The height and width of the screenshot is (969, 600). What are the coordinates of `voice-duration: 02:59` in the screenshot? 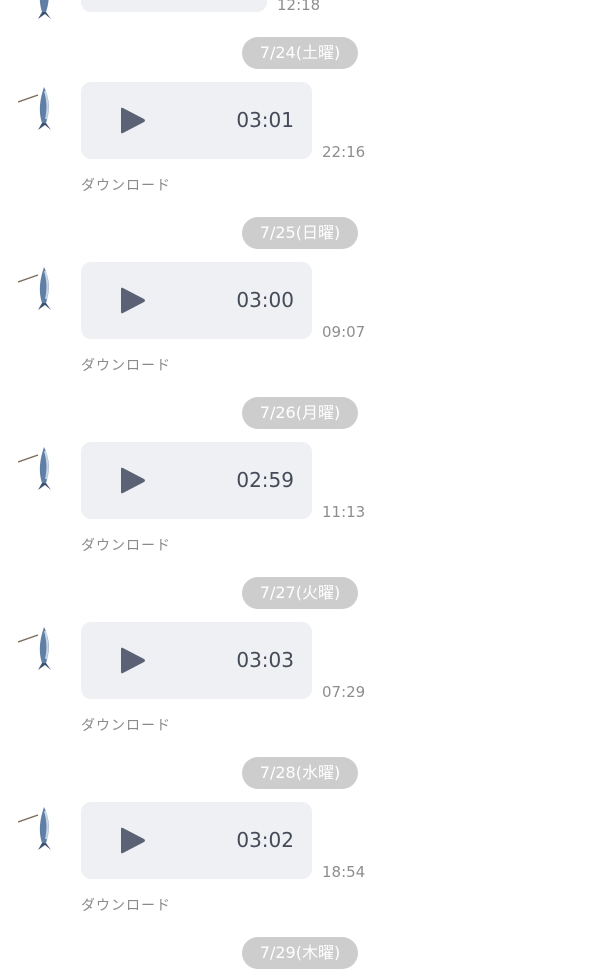 It's located at (265, 480).